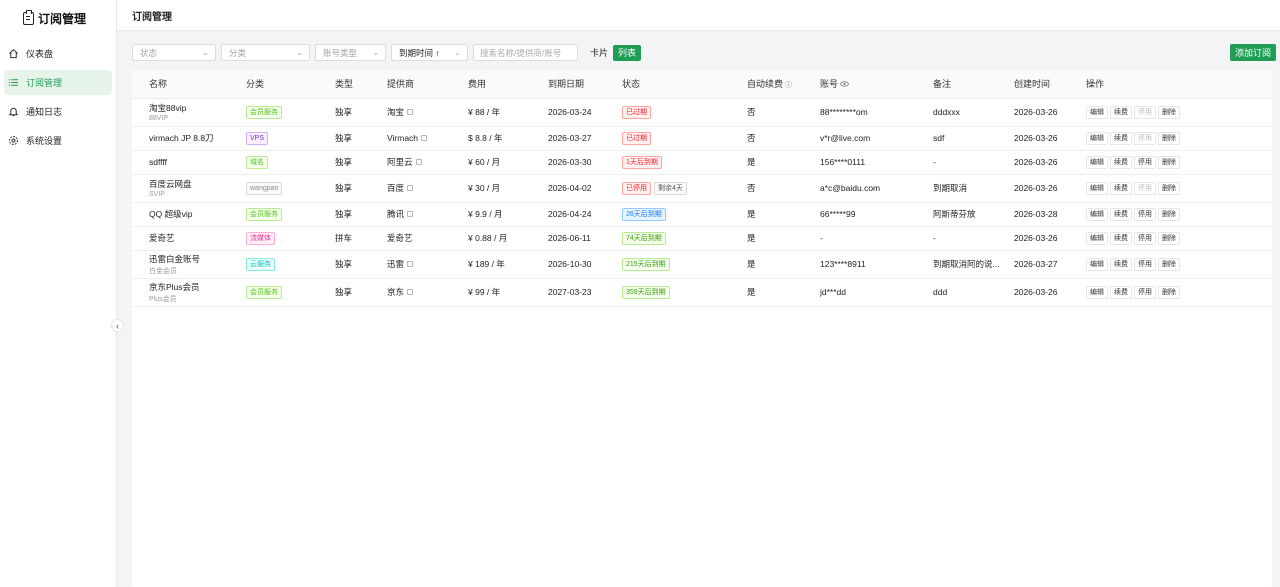 Image resolution: width=1280 pixels, height=587 pixels. I want to click on cell-status: 已停用 剩余4天, so click(684, 188).